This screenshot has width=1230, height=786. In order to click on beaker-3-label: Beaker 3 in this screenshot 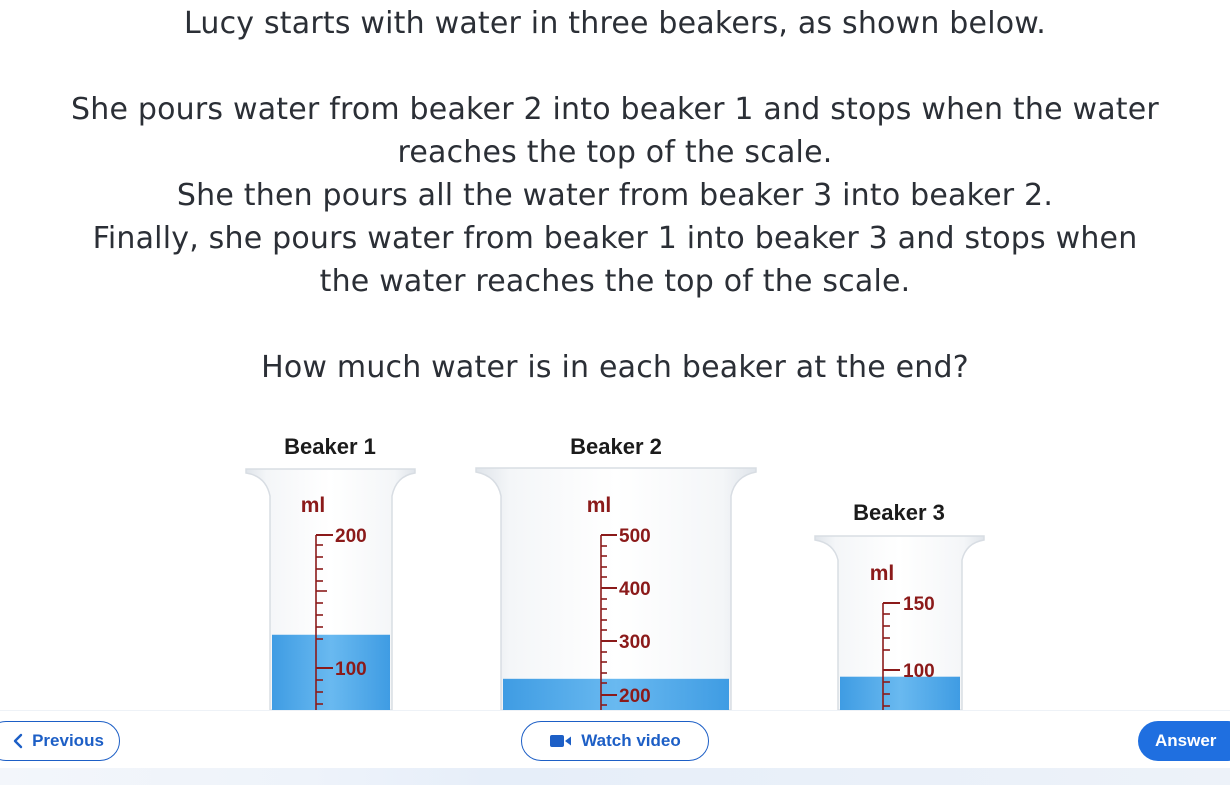, I will do `click(899, 512)`.